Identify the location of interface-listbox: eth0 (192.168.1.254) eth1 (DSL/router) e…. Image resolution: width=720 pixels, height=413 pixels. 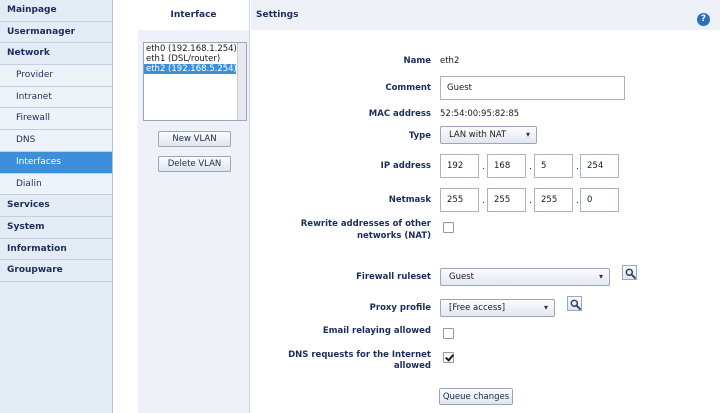
(195, 81).